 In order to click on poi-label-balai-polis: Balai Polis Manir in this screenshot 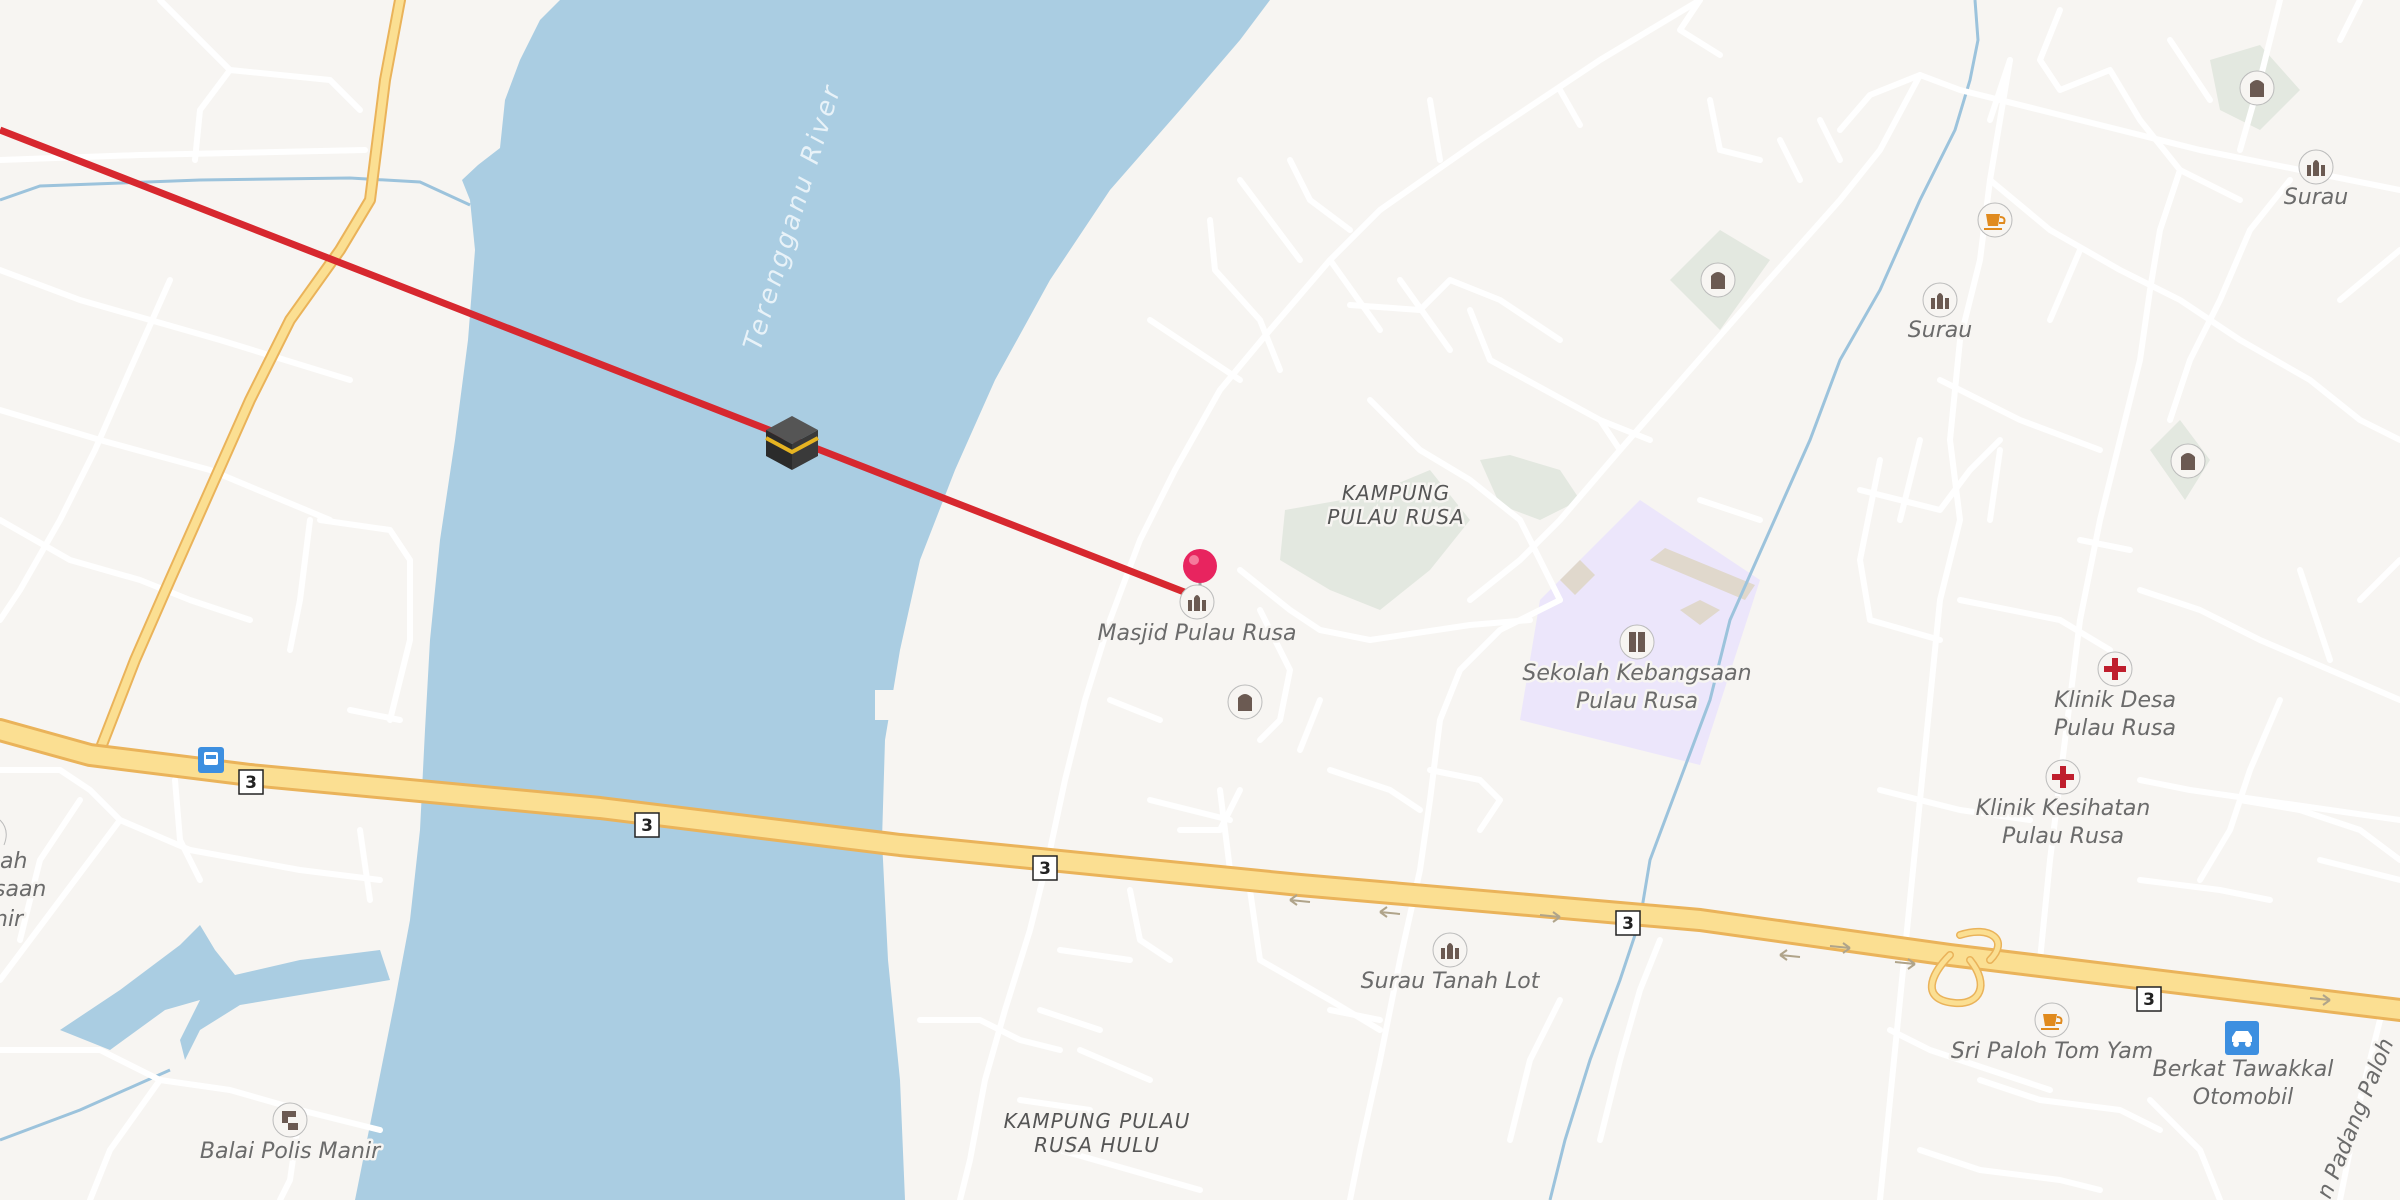, I will do `click(291, 1151)`.